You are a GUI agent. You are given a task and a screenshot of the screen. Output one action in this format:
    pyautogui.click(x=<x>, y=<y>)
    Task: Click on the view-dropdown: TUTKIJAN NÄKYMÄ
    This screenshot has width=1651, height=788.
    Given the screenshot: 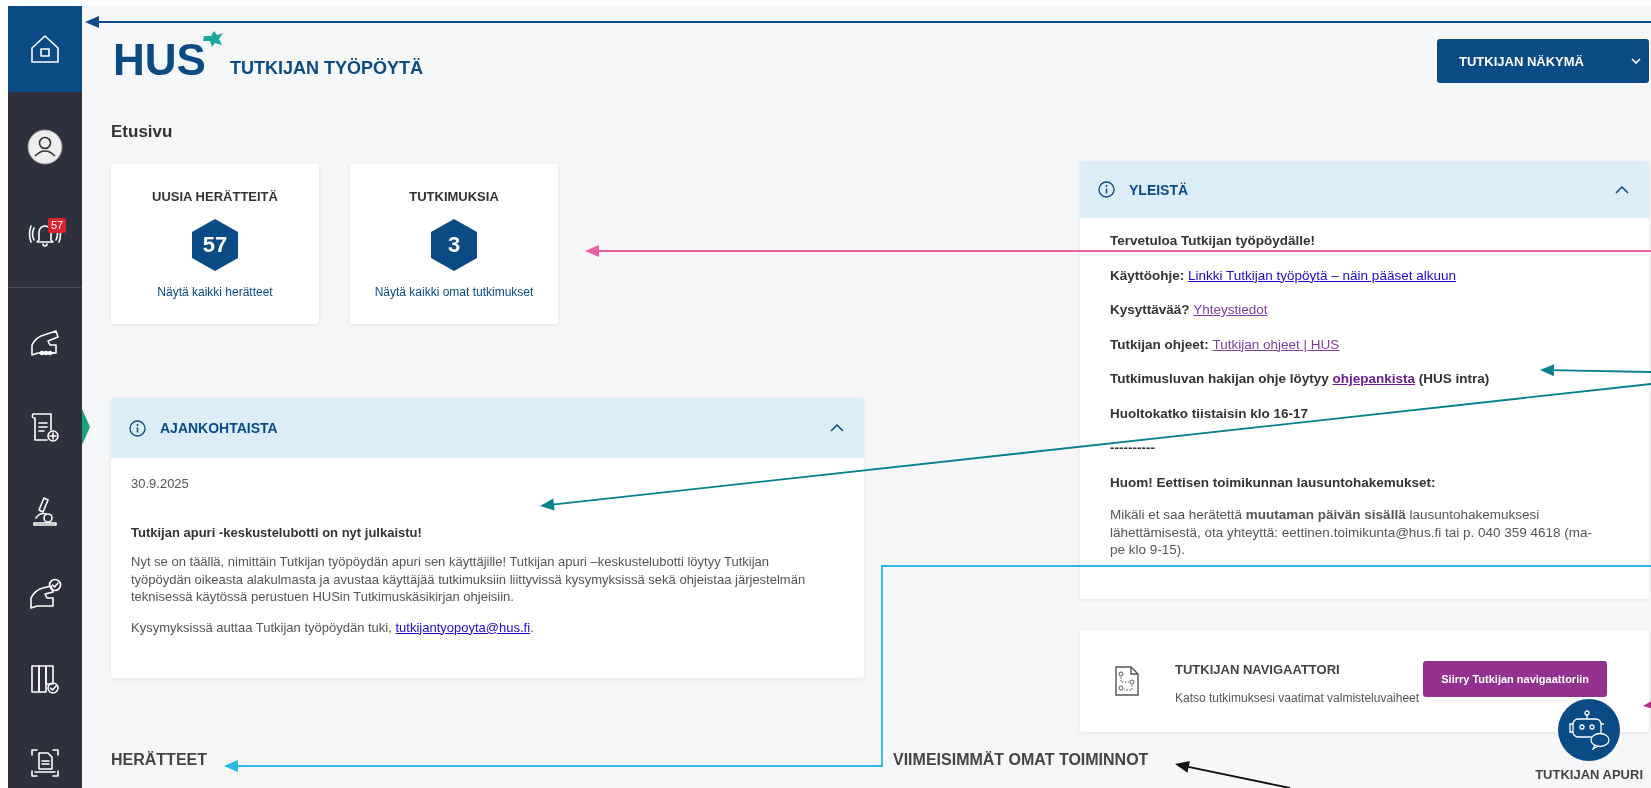 What is the action you would take?
    pyautogui.click(x=1543, y=61)
    